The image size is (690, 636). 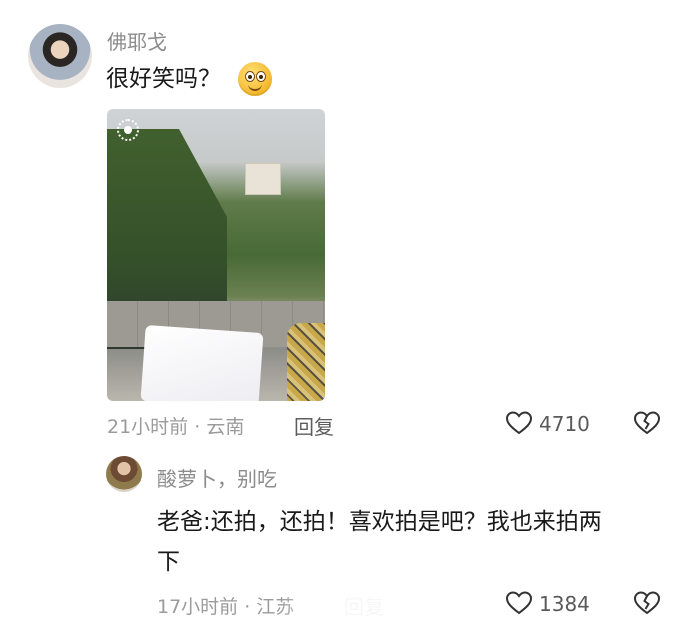 What do you see at coordinates (217, 477) in the screenshot?
I see `comment-username: 酸萝卜，别吃` at bounding box center [217, 477].